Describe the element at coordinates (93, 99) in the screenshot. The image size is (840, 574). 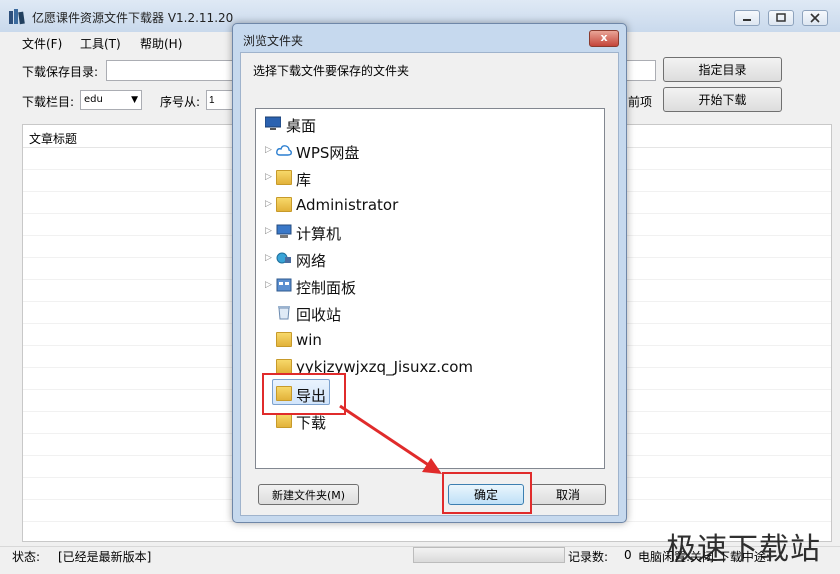
I see `category-select-value: edu` at that location.